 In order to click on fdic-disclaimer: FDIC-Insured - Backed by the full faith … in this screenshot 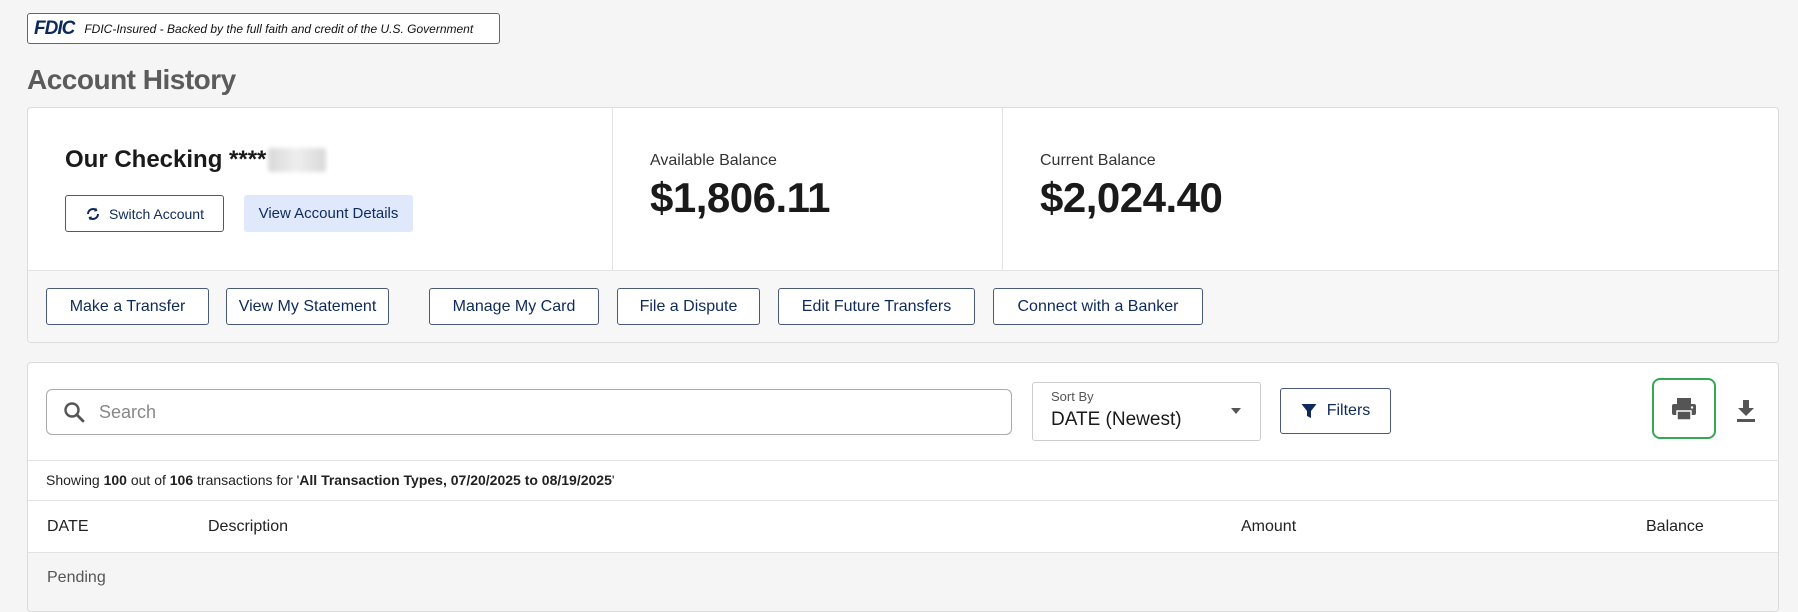, I will do `click(279, 28)`.